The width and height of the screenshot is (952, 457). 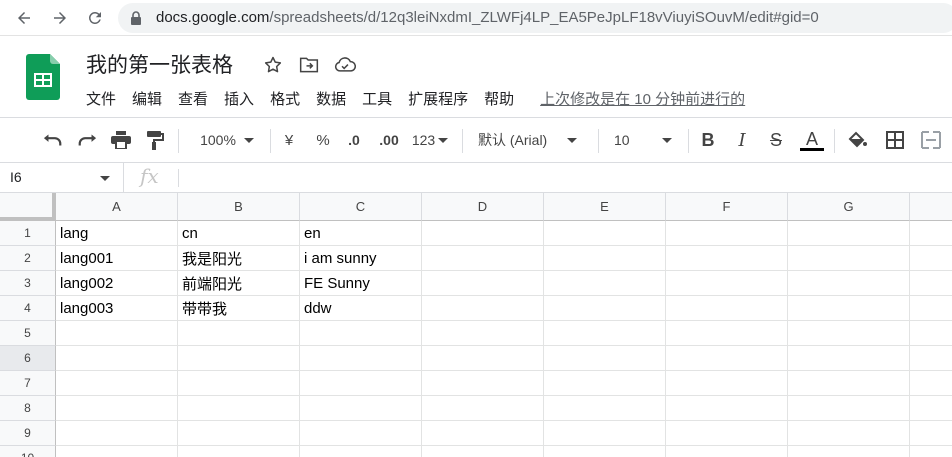 What do you see at coordinates (43, 79) in the screenshot?
I see `sheets-logo-icon` at bounding box center [43, 79].